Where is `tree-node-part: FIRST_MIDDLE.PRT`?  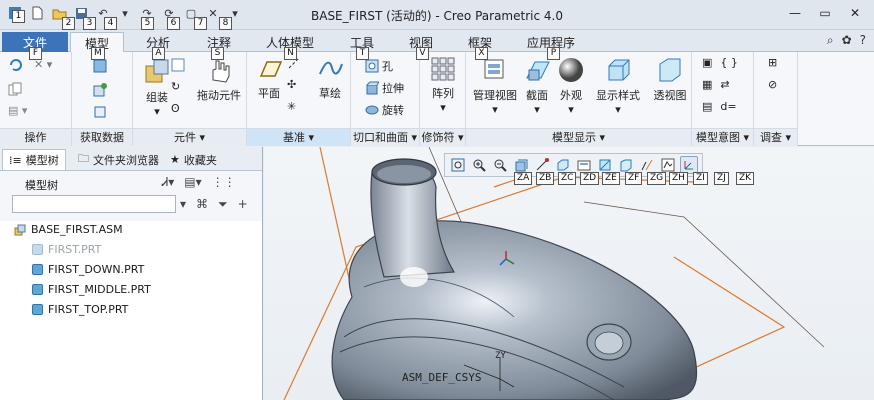
tree-node-part: FIRST_MIDDLE.PRT is located at coordinates (91, 289).